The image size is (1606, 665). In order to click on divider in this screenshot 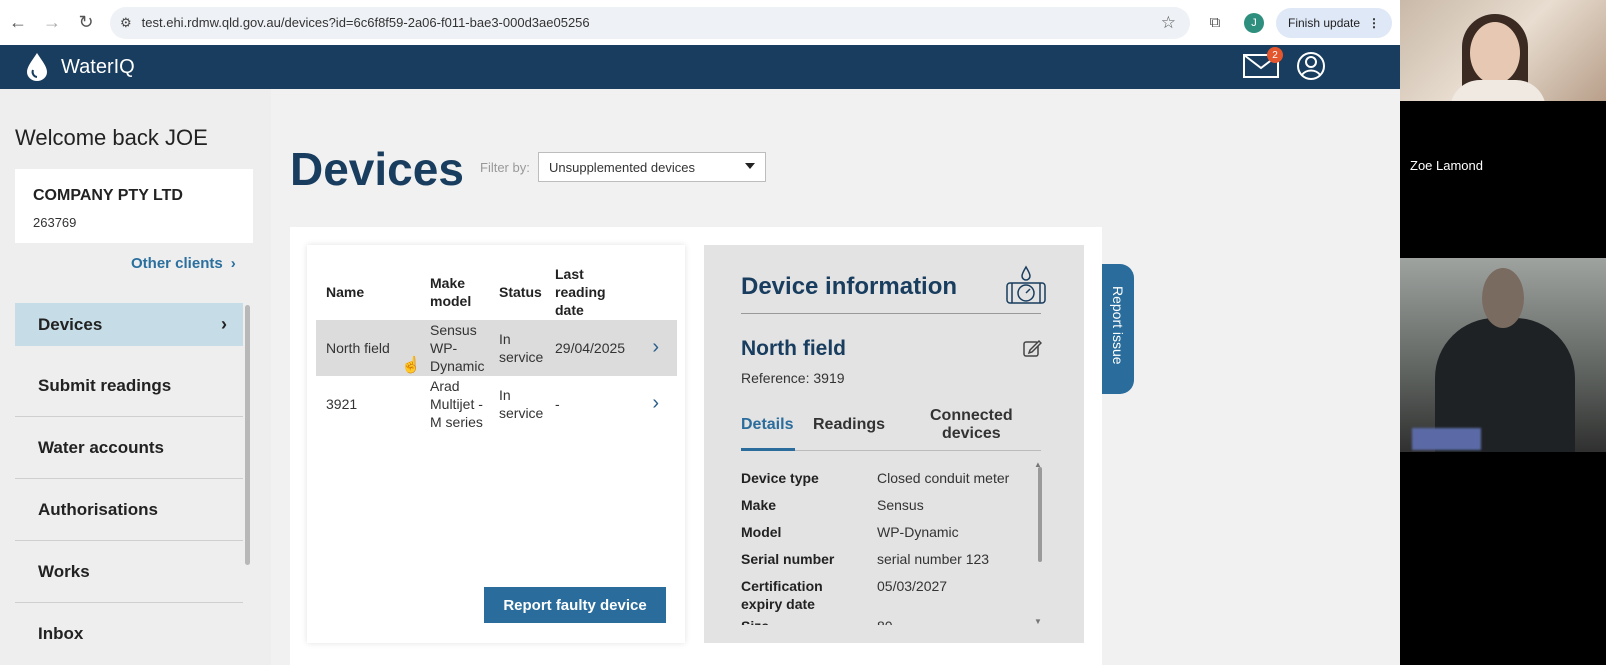, I will do `click(891, 313)`.